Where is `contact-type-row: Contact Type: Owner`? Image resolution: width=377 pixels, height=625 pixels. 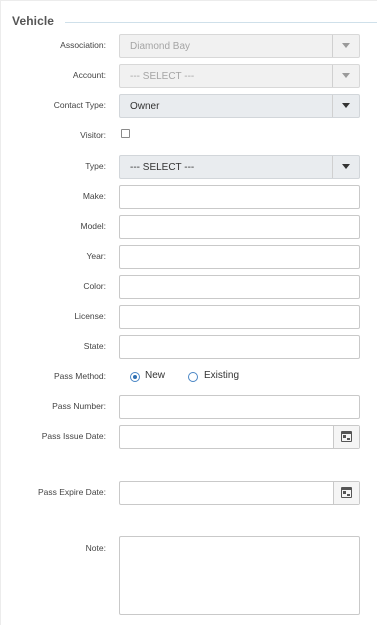 contact-type-row: Contact Type: Owner is located at coordinates (188, 106).